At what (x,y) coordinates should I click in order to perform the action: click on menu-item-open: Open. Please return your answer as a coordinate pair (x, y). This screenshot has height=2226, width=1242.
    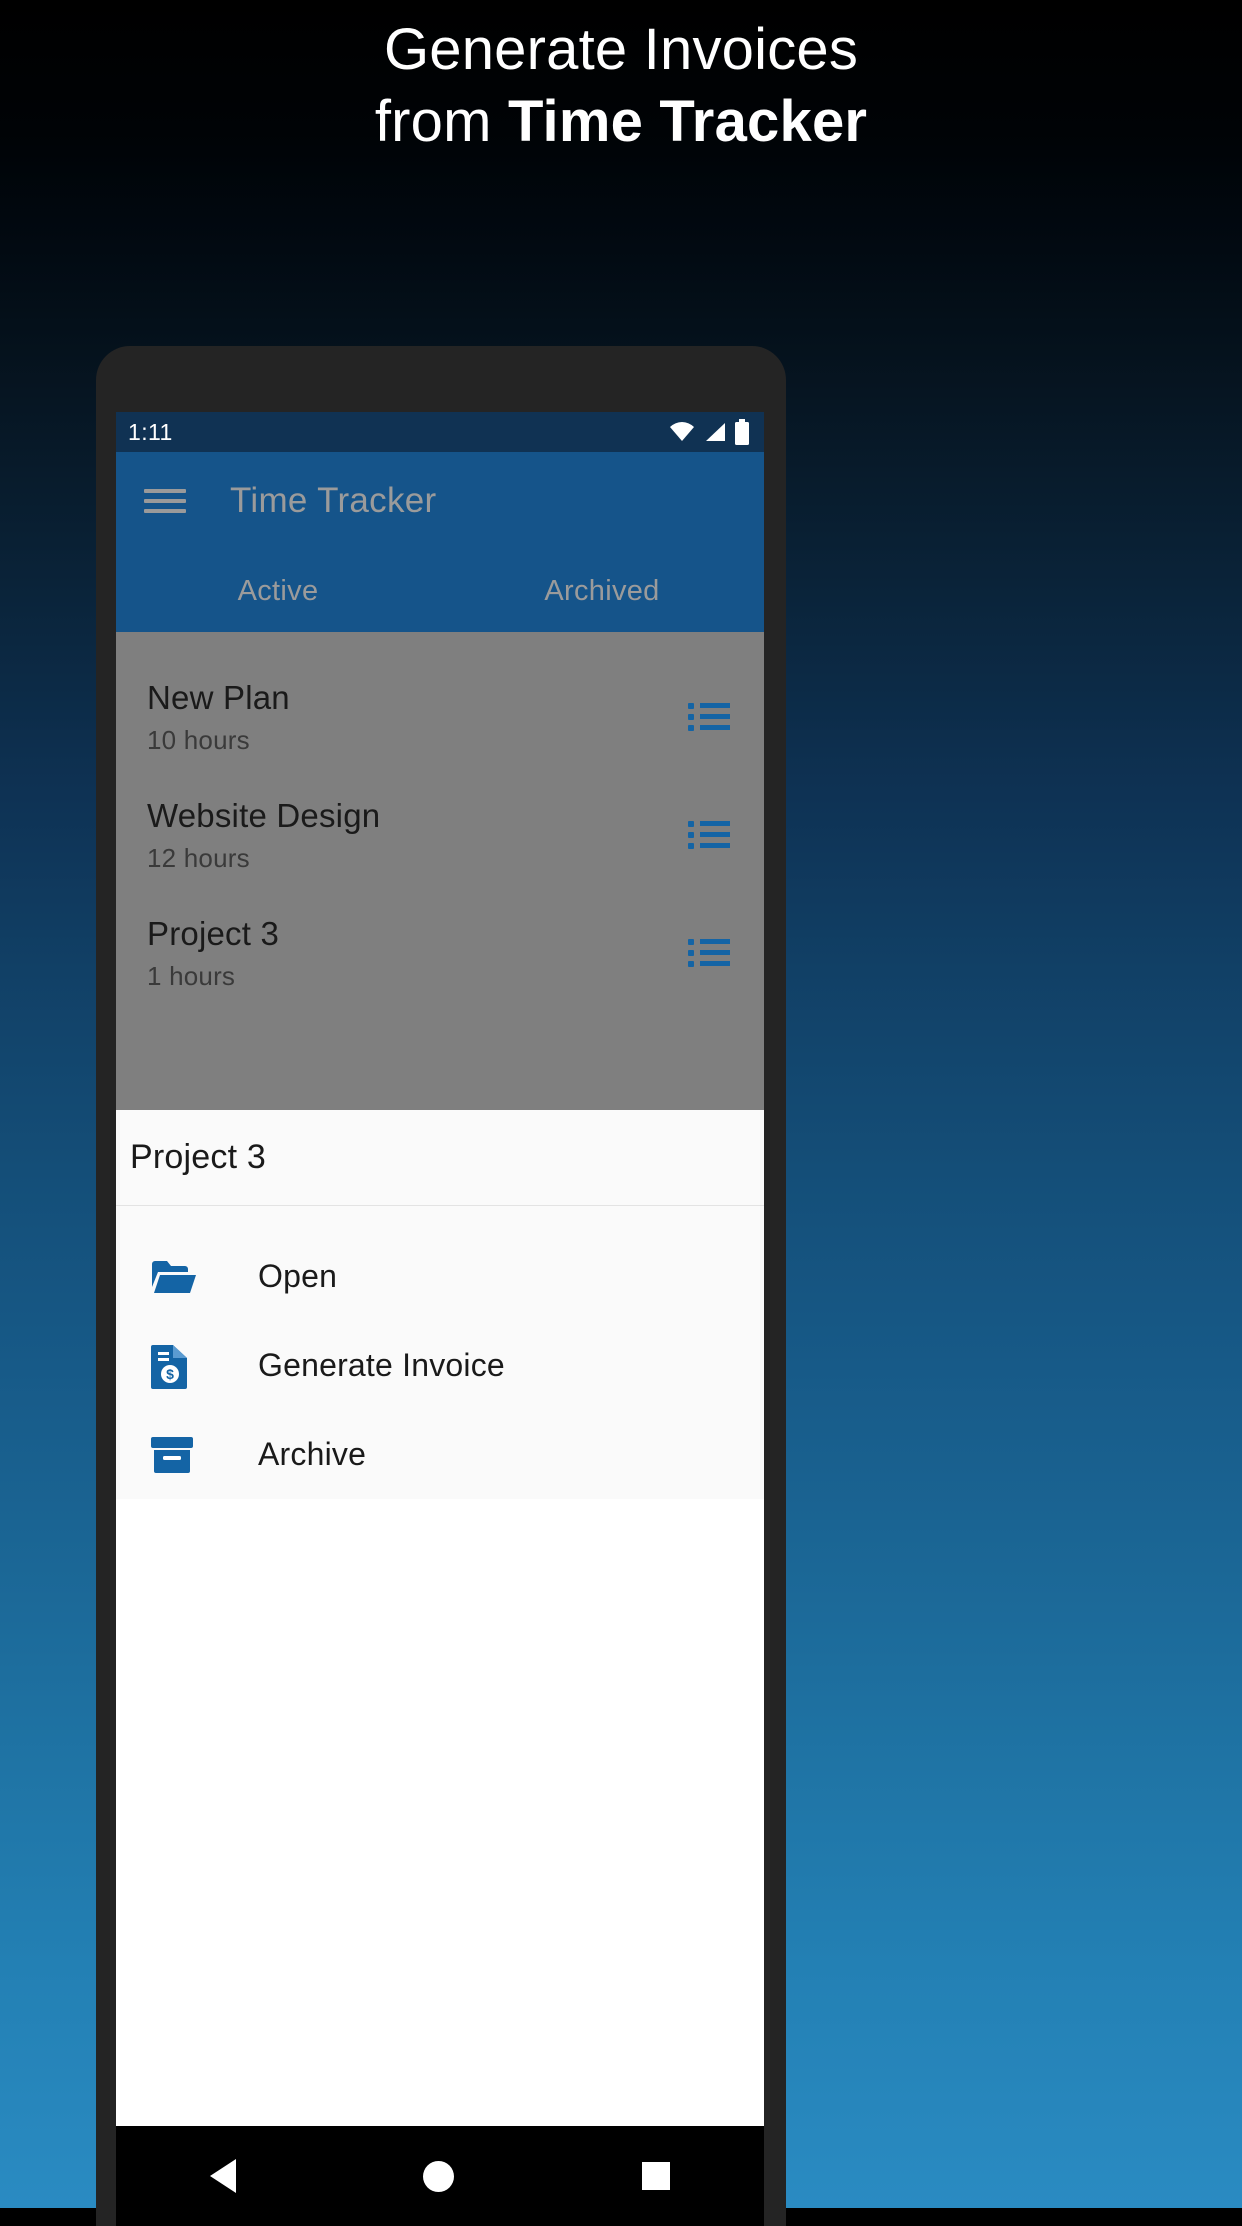
    Looking at the image, I should click on (440, 1276).